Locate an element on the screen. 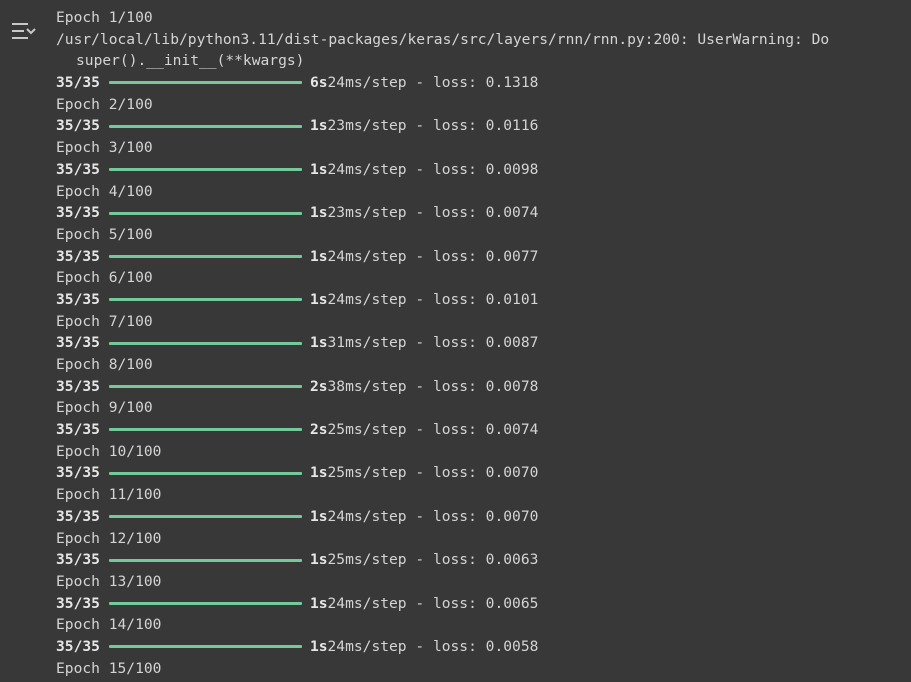 This screenshot has width=911, height=682. progress-line: 35/35 1s 24ms/step - loss: 0.0077 is located at coordinates (483, 257).